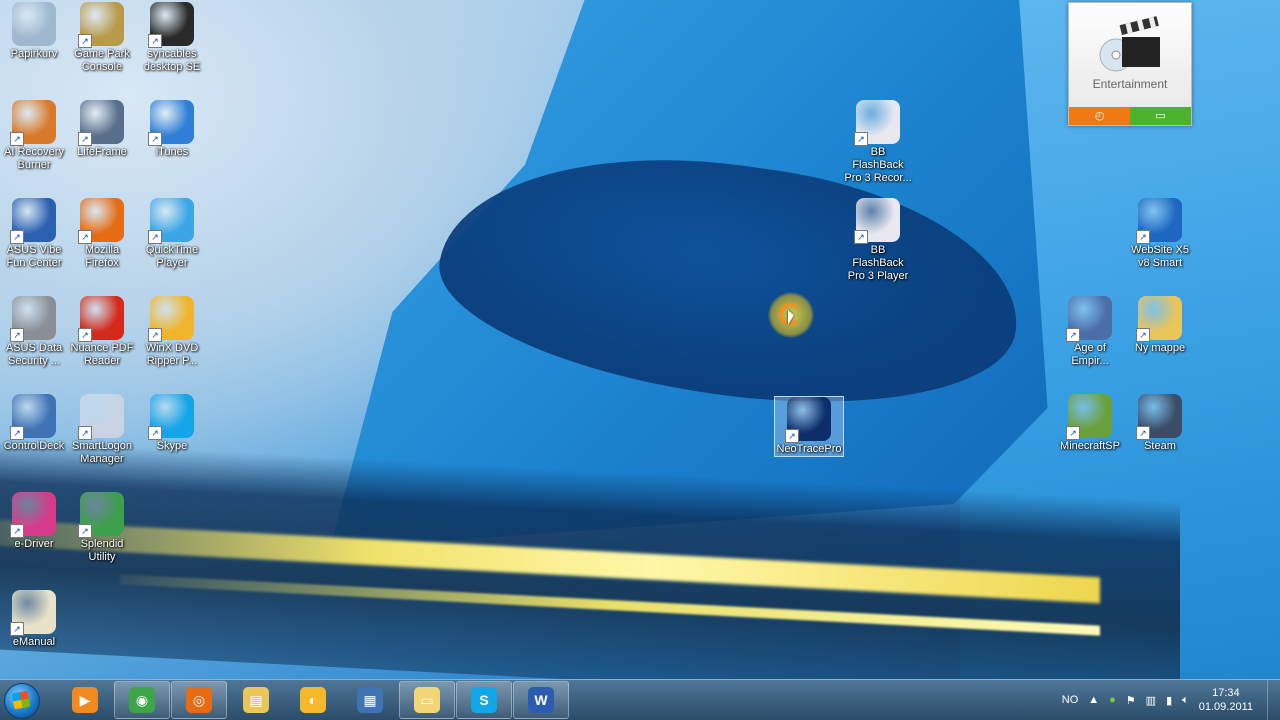 The image size is (1280, 720). Describe the element at coordinates (172, 60) in the screenshot. I see `desktop-icon-label: syncables desktop SE` at that location.